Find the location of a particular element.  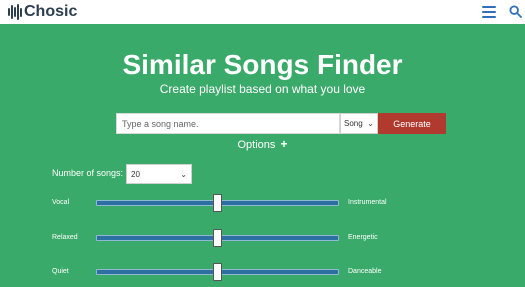

slider-label-relaxed: Relaxed is located at coordinates (65, 237).